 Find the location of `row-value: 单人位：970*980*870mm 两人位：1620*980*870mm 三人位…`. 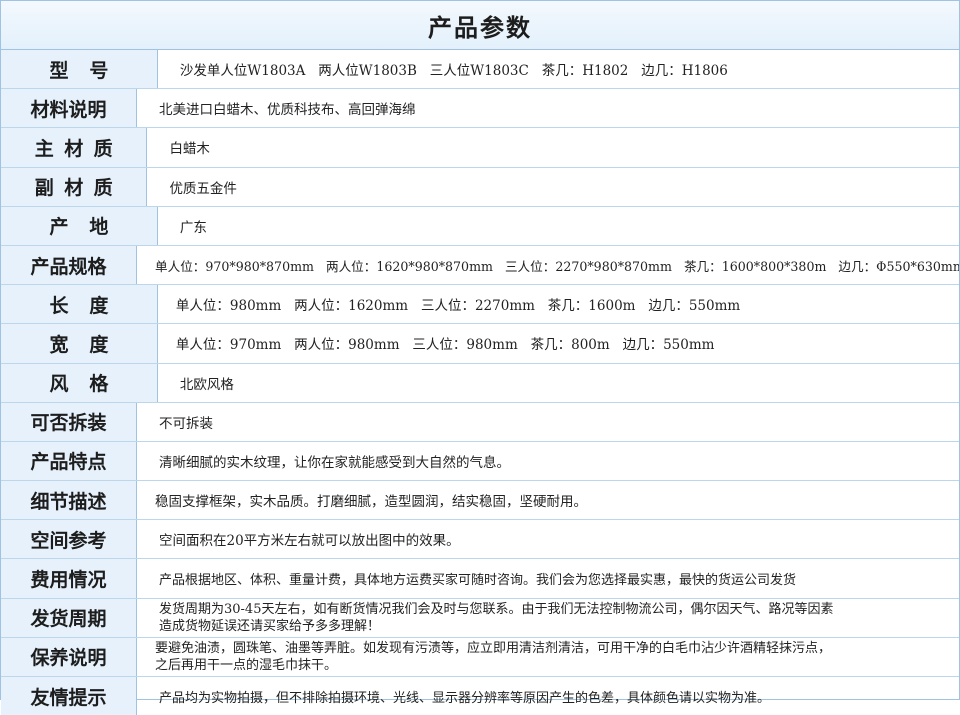

row-value: 单人位：970*980*870mm 两人位：1620*980*870mm 三人位… is located at coordinates (557, 266).